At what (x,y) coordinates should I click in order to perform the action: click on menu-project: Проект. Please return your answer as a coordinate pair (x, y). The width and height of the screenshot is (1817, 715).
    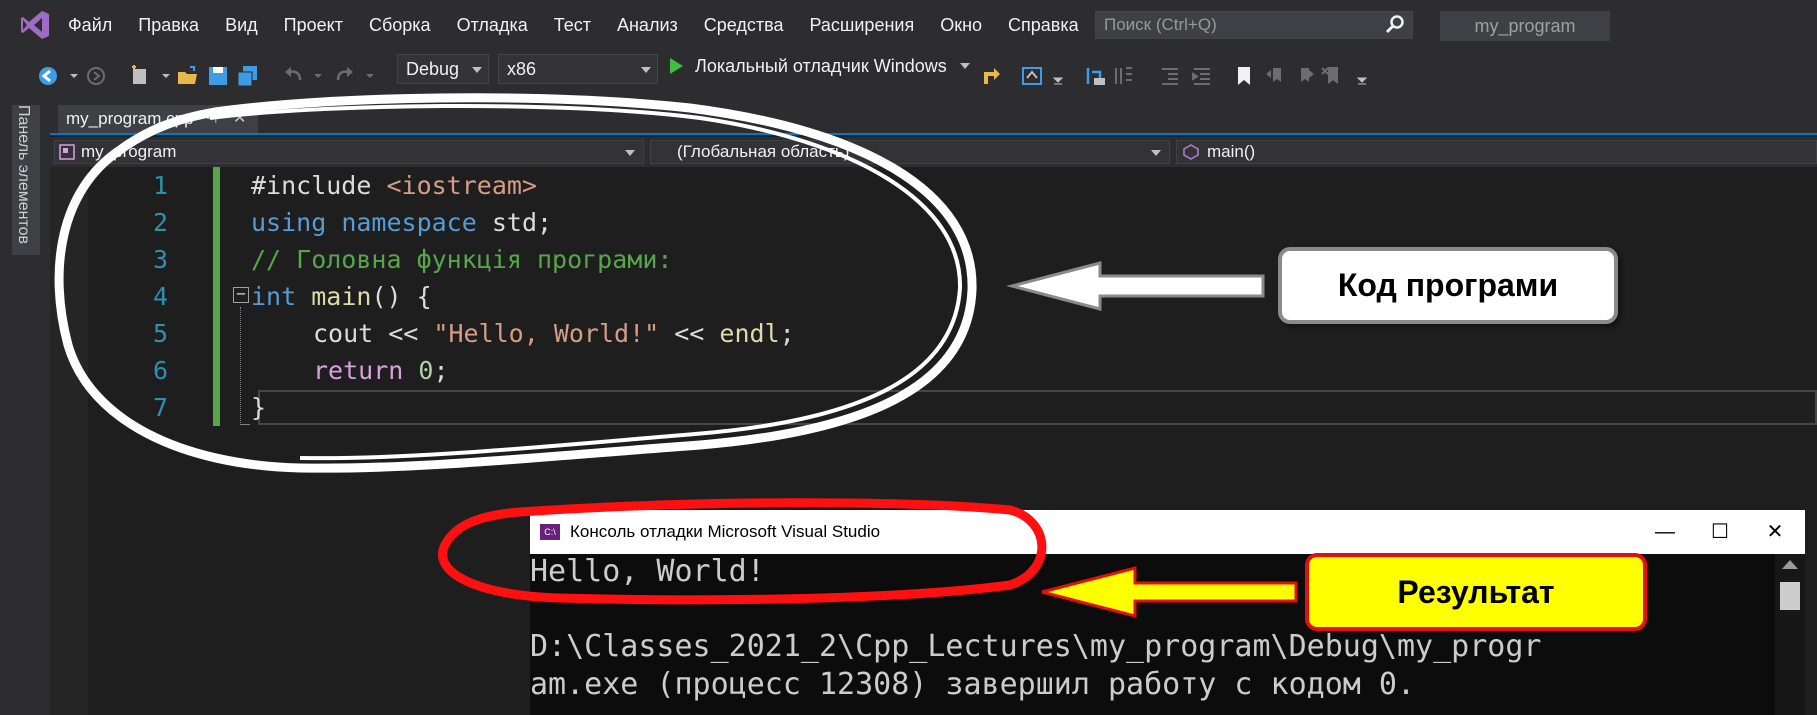
    Looking at the image, I should click on (313, 25).